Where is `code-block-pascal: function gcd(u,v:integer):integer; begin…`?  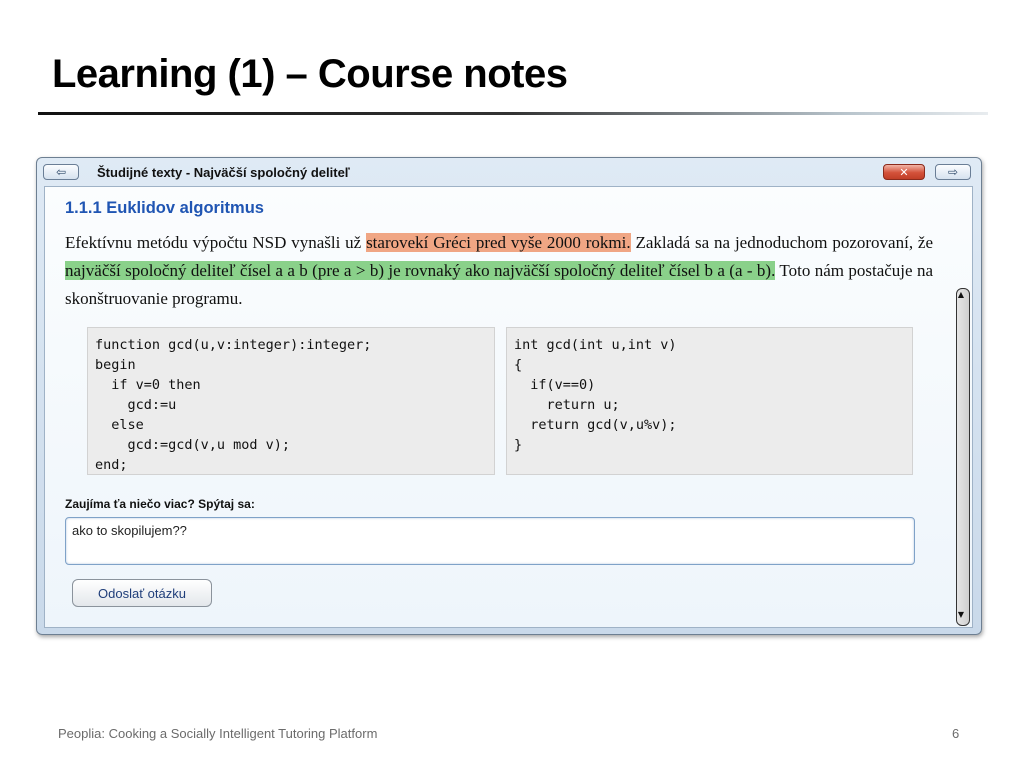
code-block-pascal: function gcd(u,v:integer):integer; begin… is located at coordinates (291, 401).